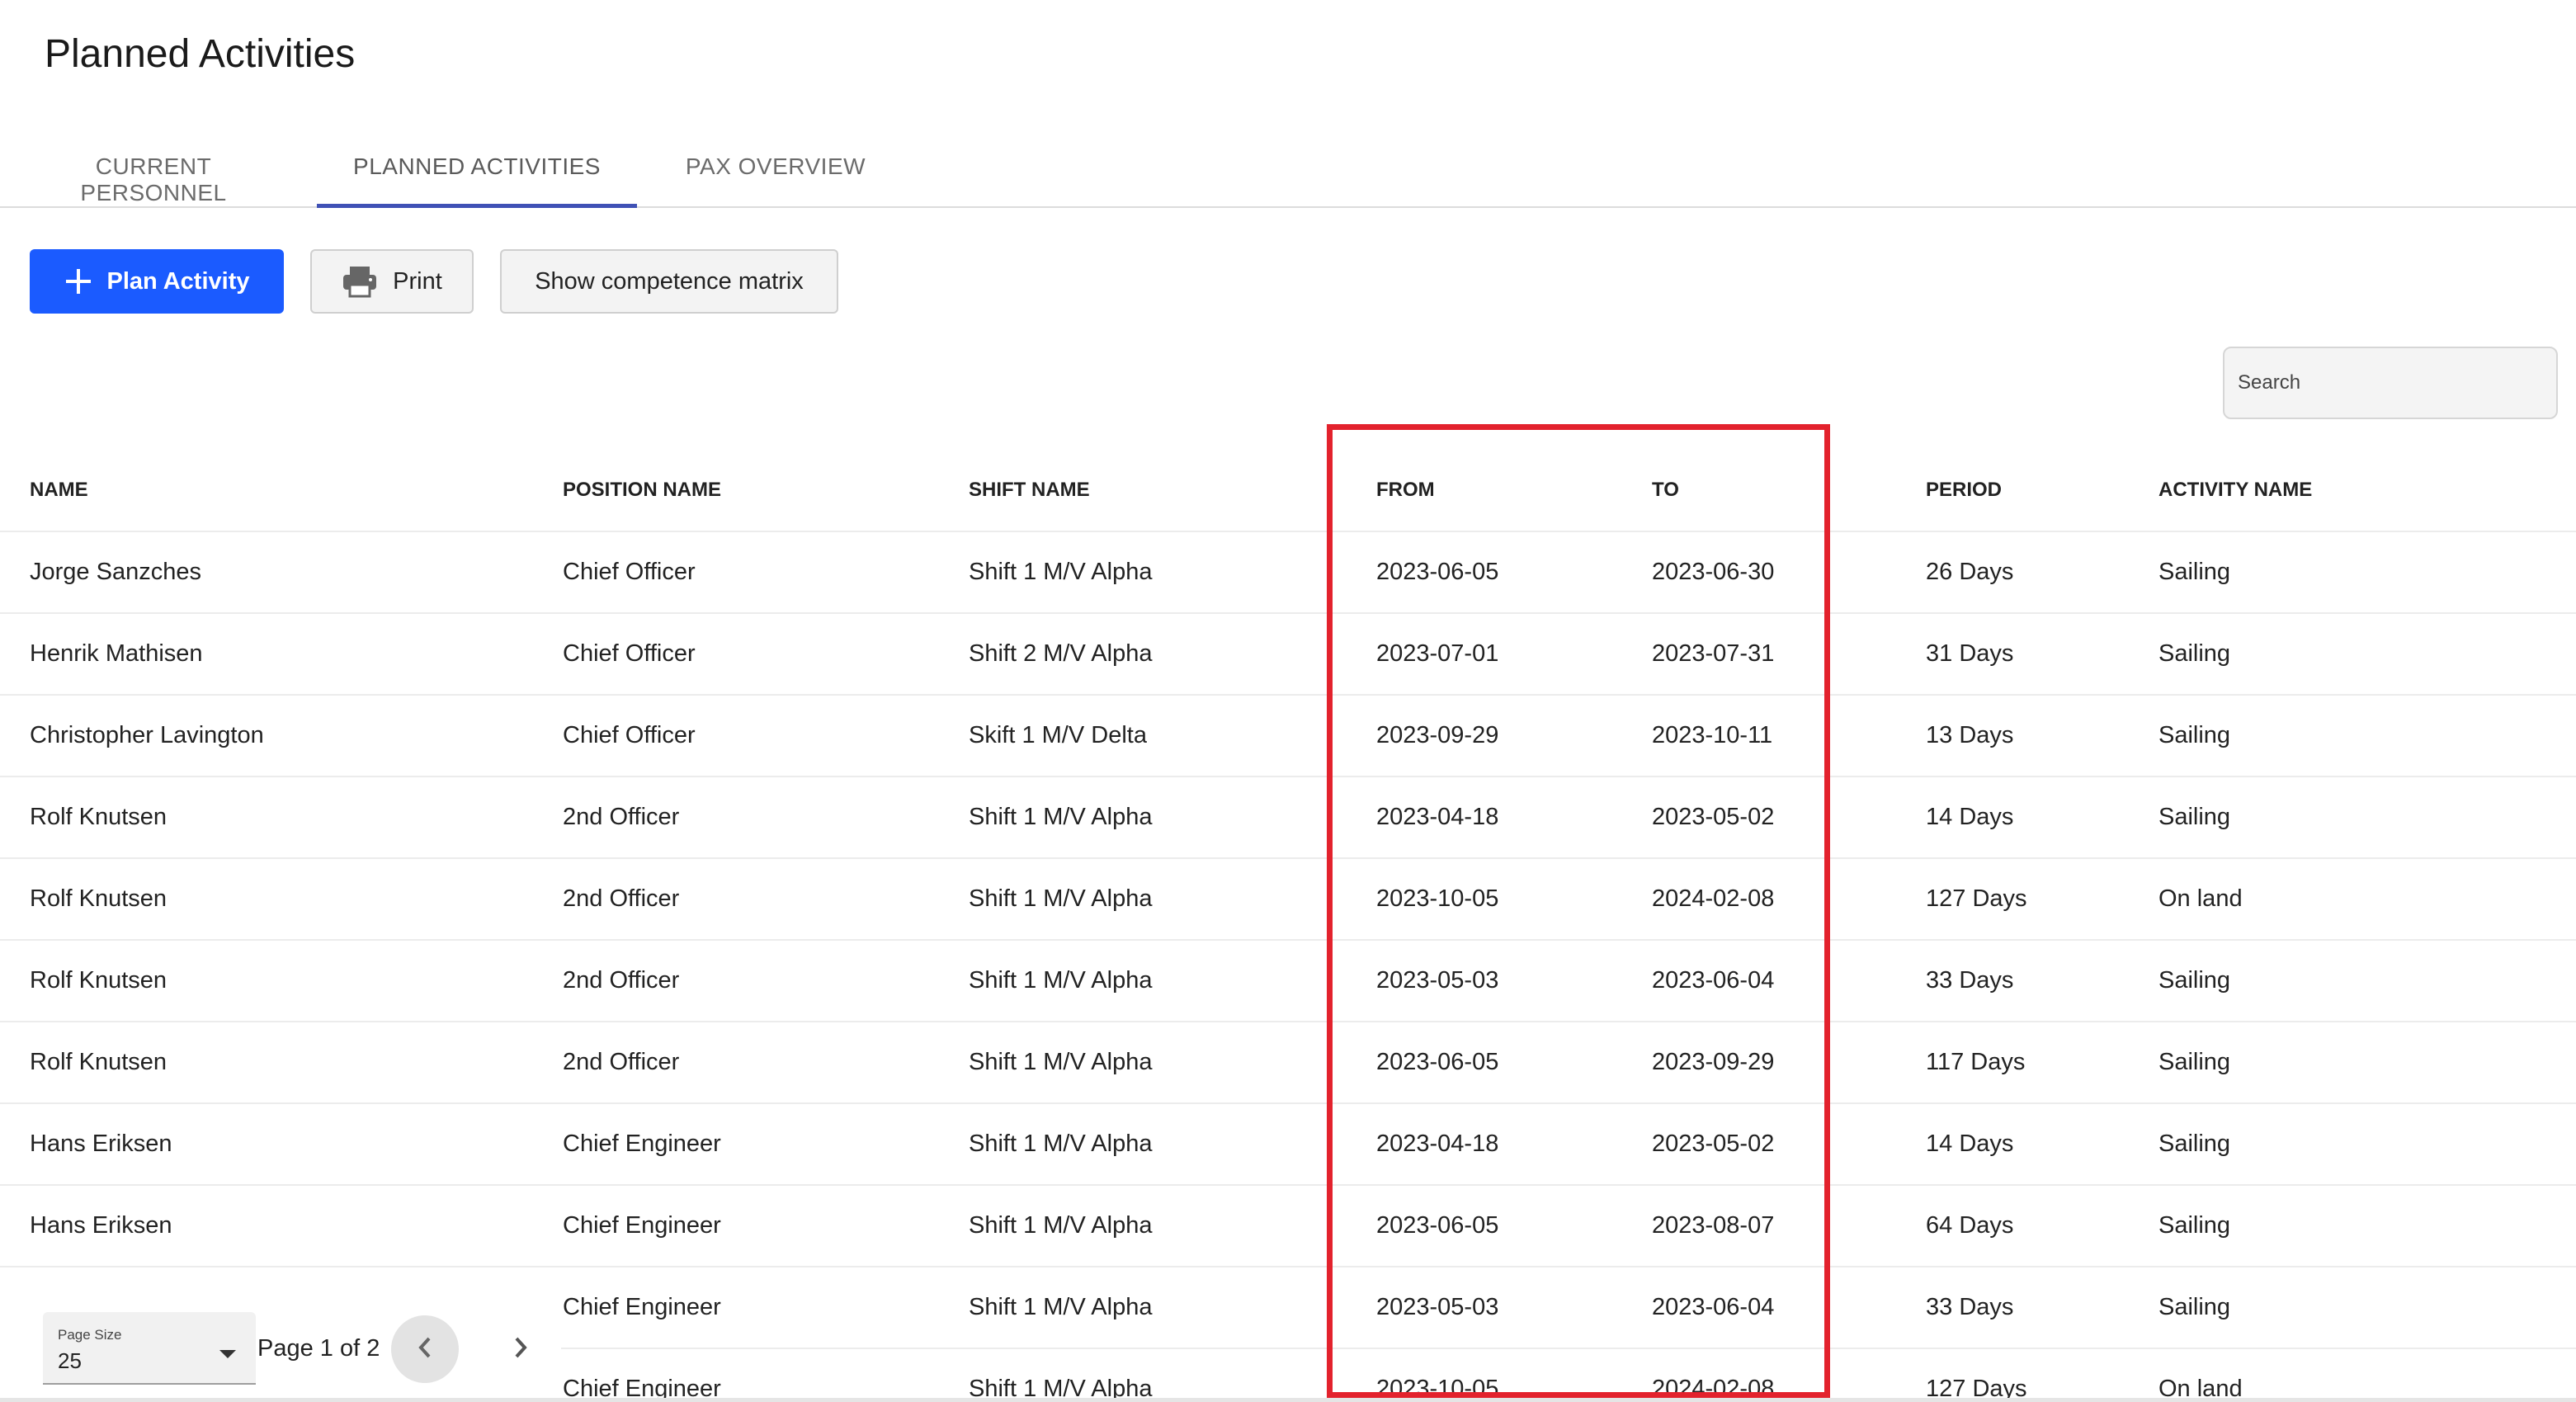 This screenshot has height=1402, width=2576. What do you see at coordinates (147, 735) in the screenshot?
I see `cell-name: Christopher Lavington` at bounding box center [147, 735].